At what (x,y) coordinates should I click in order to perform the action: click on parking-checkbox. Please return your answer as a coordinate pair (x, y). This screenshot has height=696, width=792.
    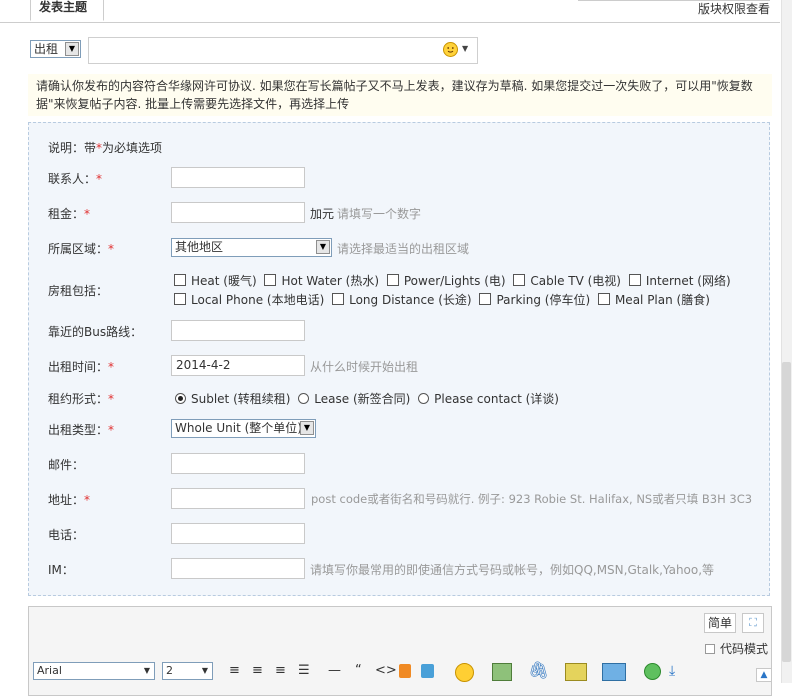
    Looking at the image, I should click on (485, 299).